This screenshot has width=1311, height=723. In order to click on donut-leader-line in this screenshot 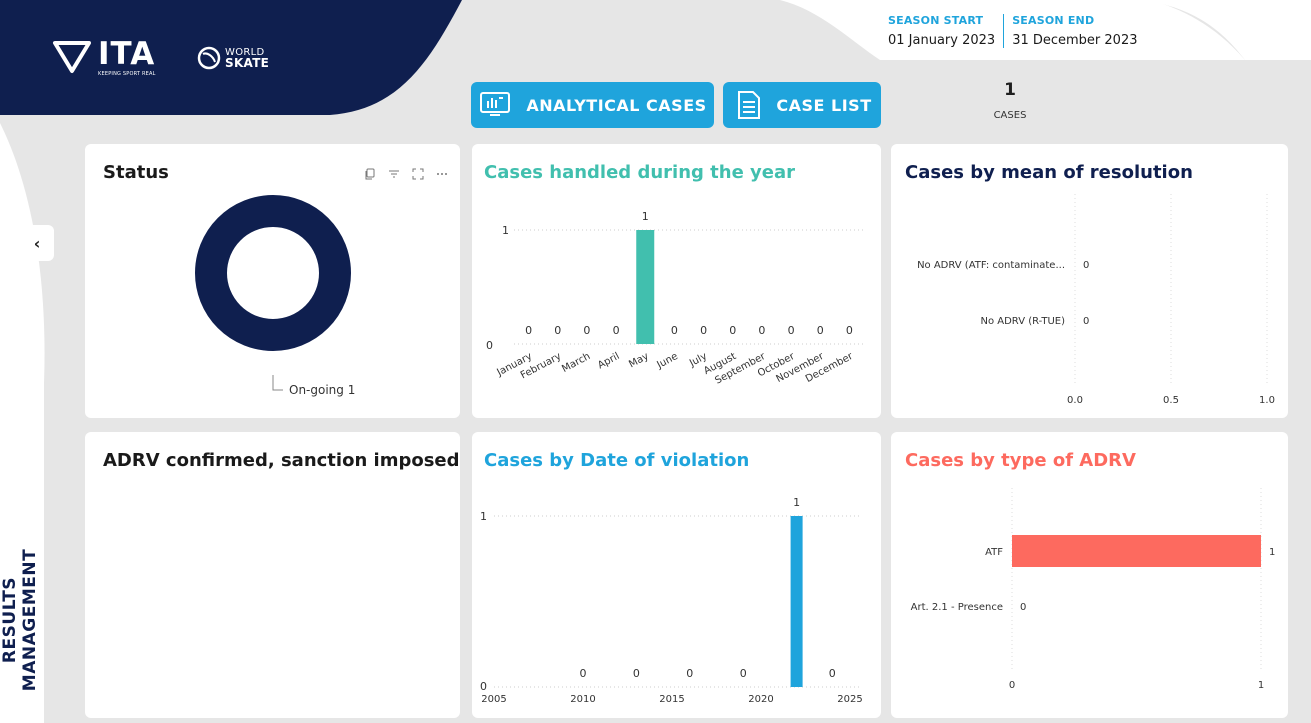, I will do `click(277, 383)`.